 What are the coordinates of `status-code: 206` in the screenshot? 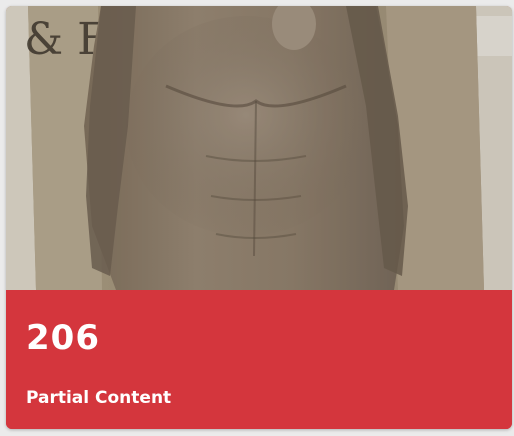 It's located at (63, 338).